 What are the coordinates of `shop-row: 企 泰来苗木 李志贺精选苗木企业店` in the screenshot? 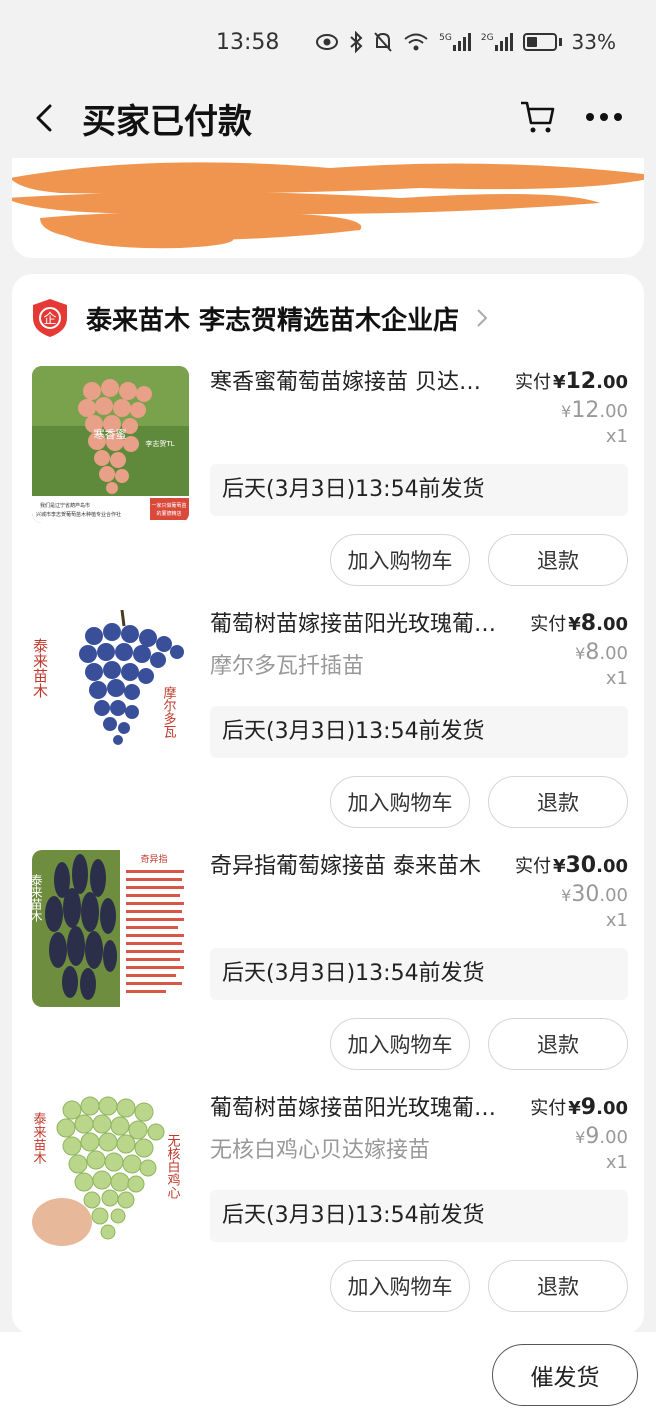 It's located at (260, 318).